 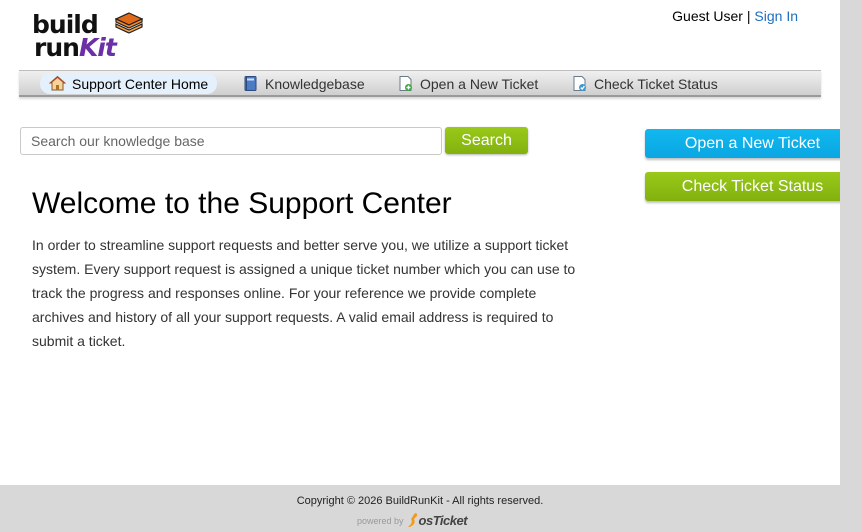 I want to click on sign-in-link: Sign In, so click(x=776, y=16).